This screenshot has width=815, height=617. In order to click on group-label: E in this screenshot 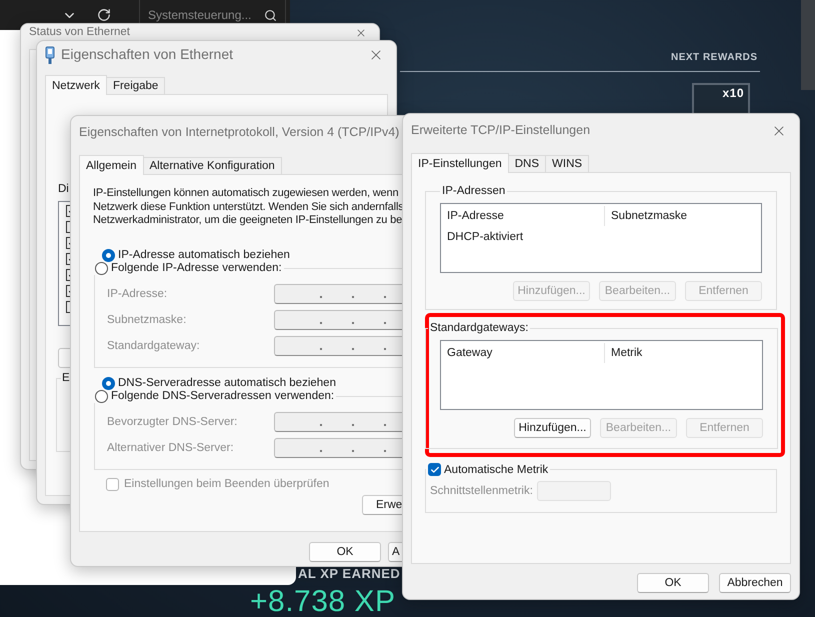, I will do `click(66, 378)`.